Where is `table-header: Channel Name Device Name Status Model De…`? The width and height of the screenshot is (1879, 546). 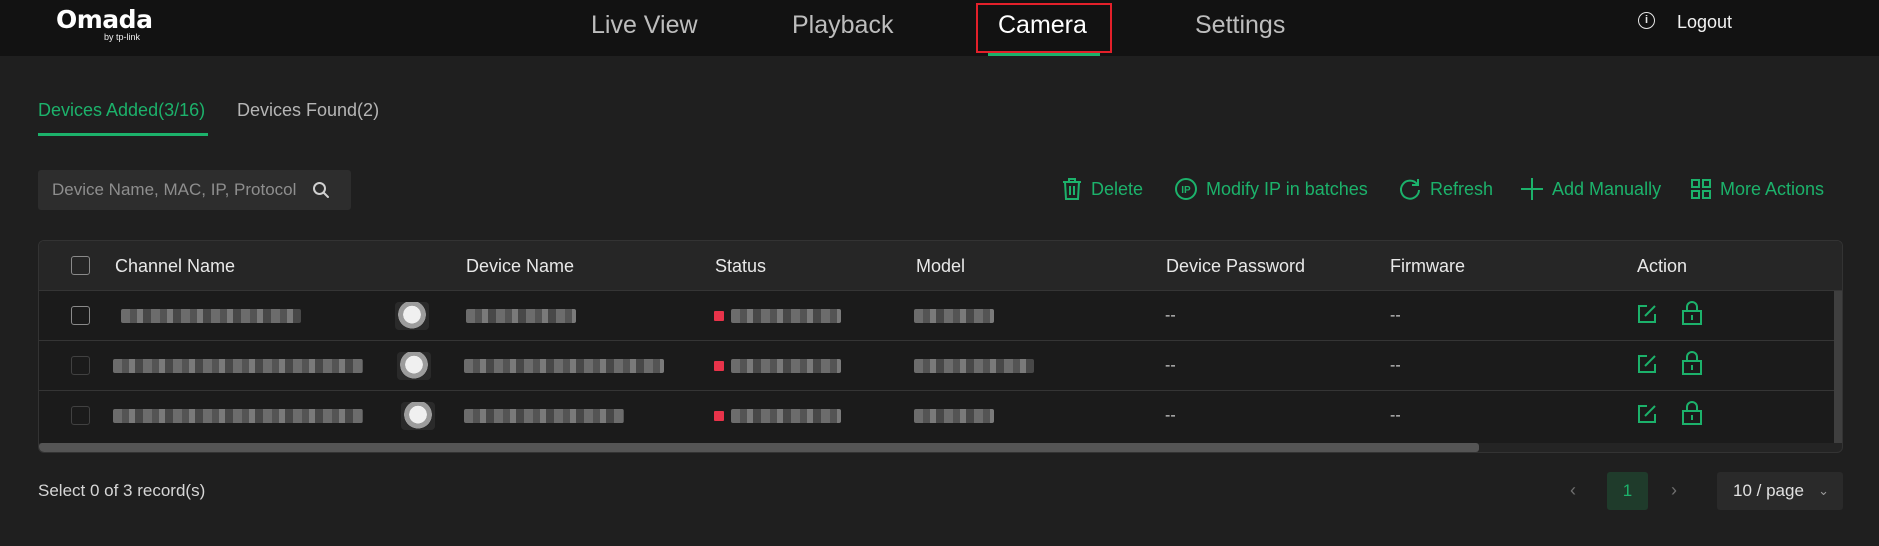
table-header: Channel Name Device Name Status Model De… is located at coordinates (940, 266).